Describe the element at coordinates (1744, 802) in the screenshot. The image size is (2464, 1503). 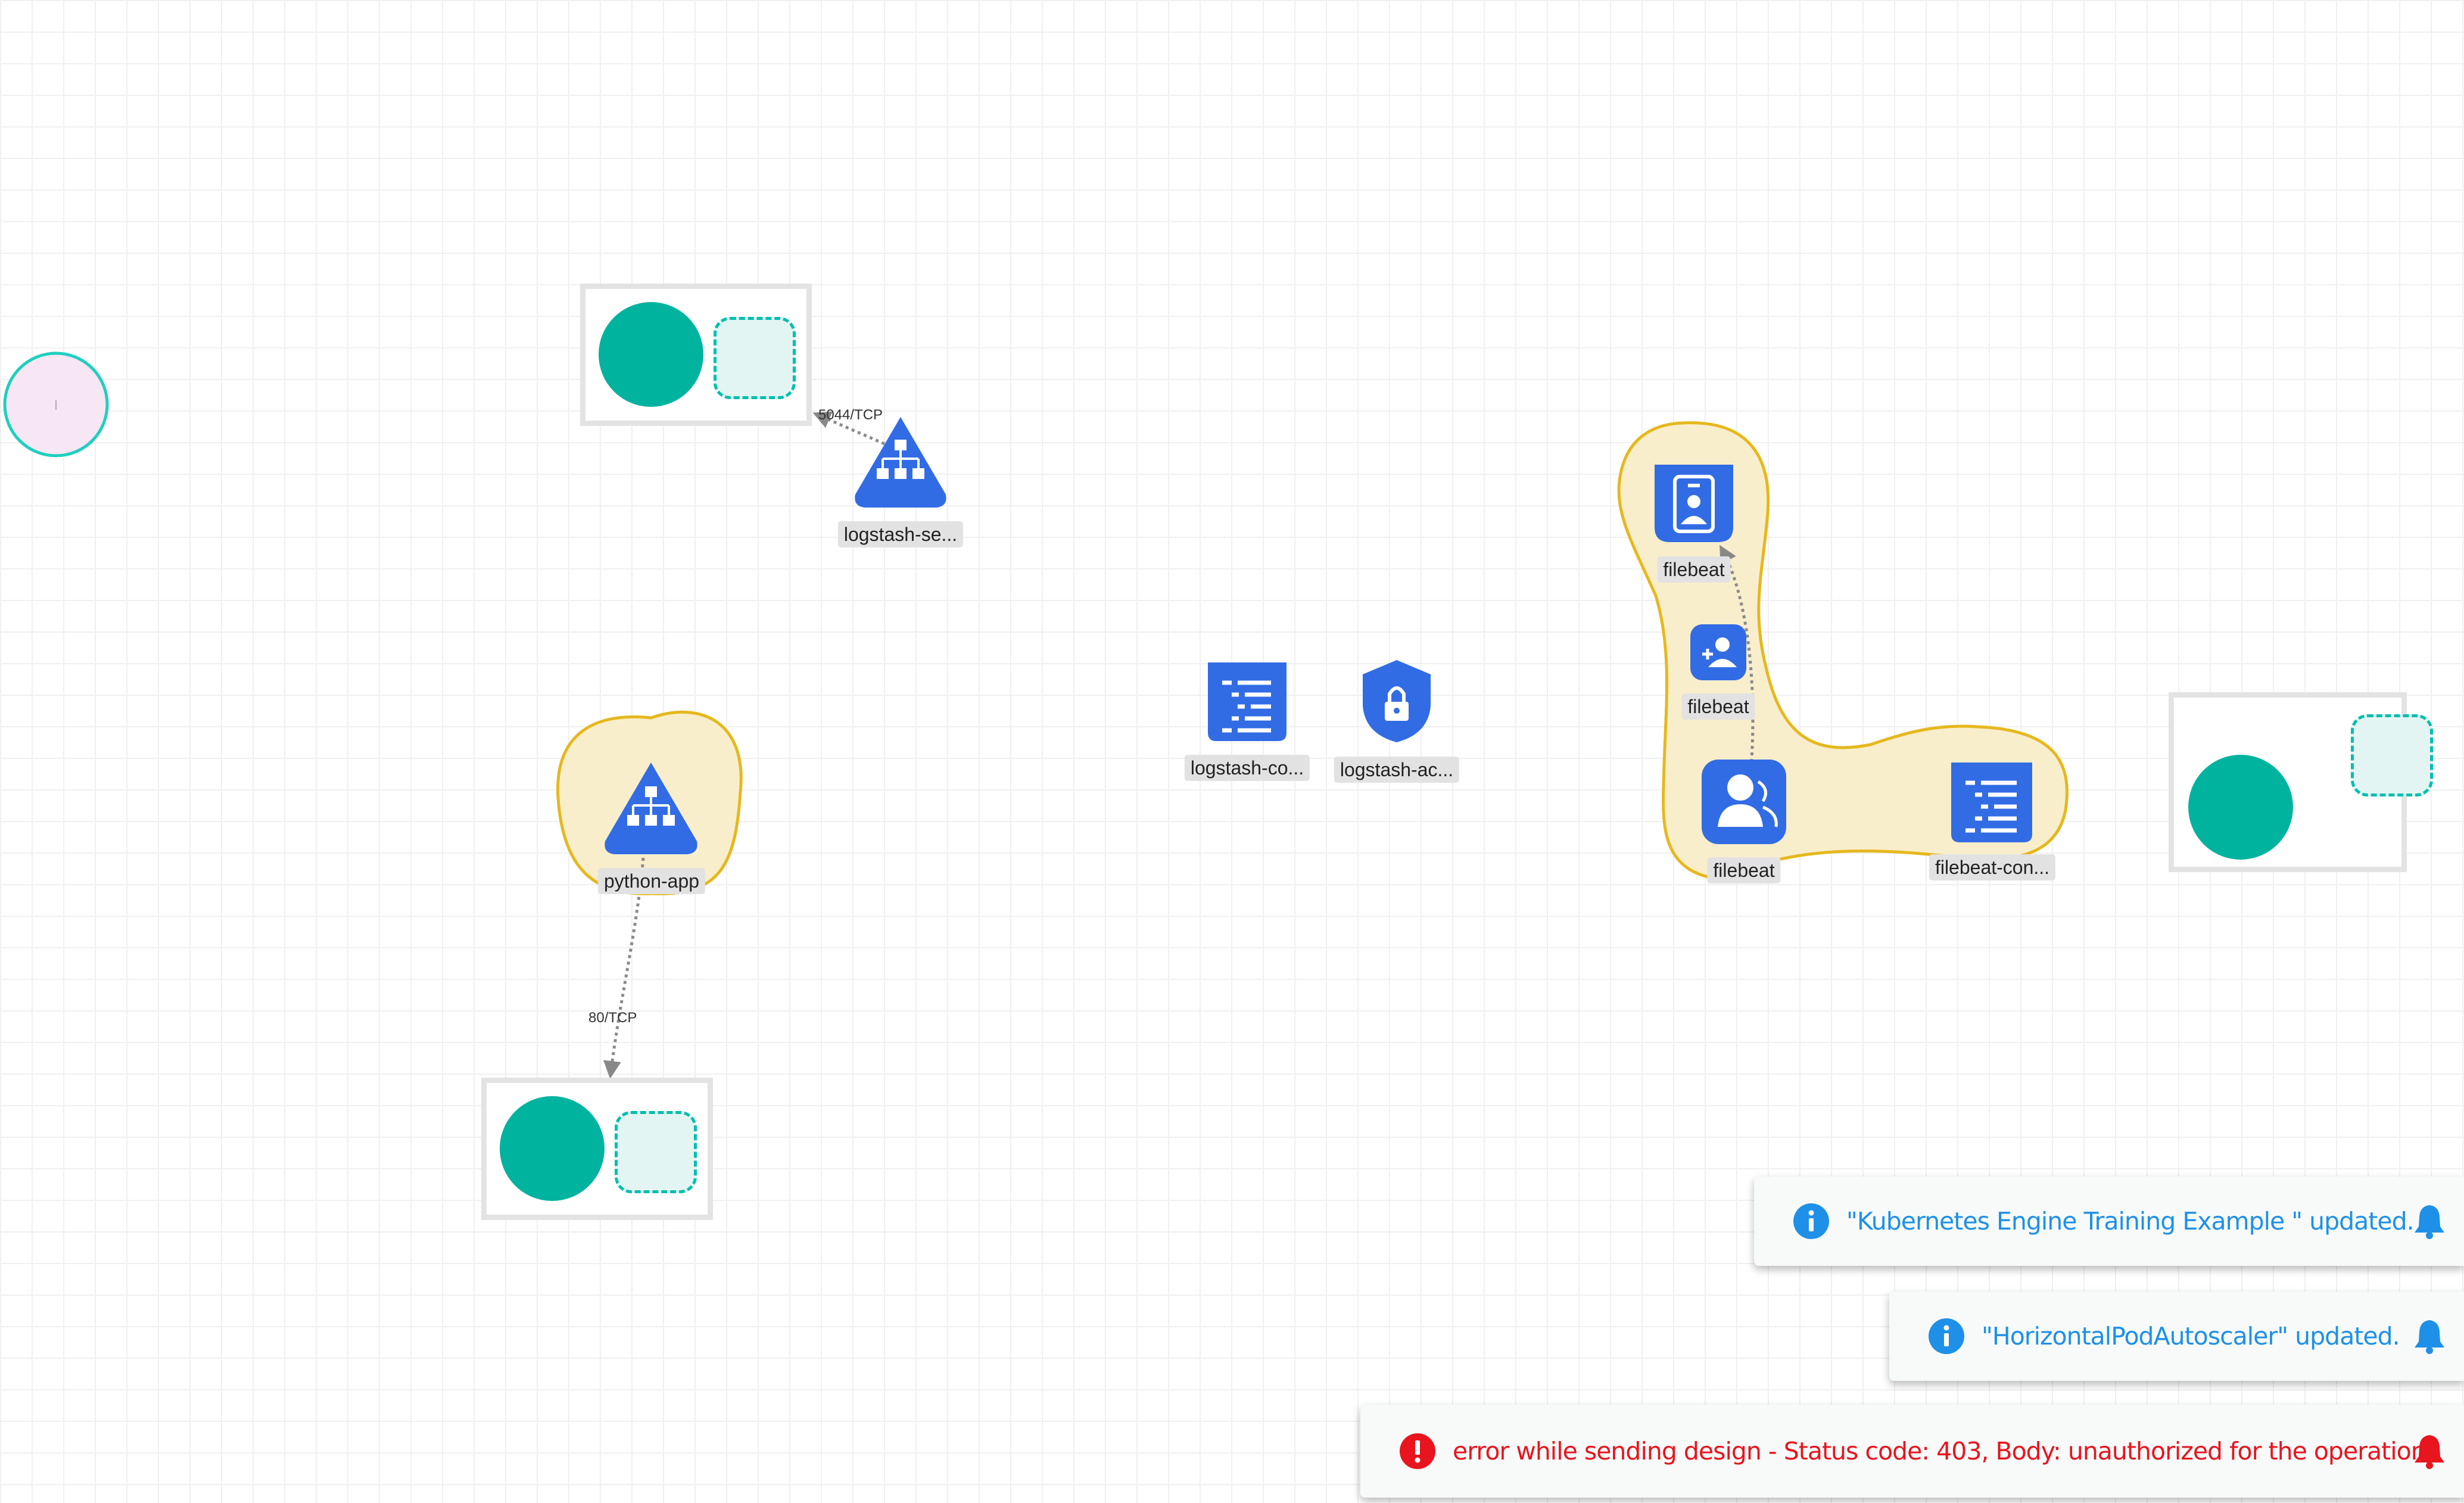
I see `service-account-icon` at that location.